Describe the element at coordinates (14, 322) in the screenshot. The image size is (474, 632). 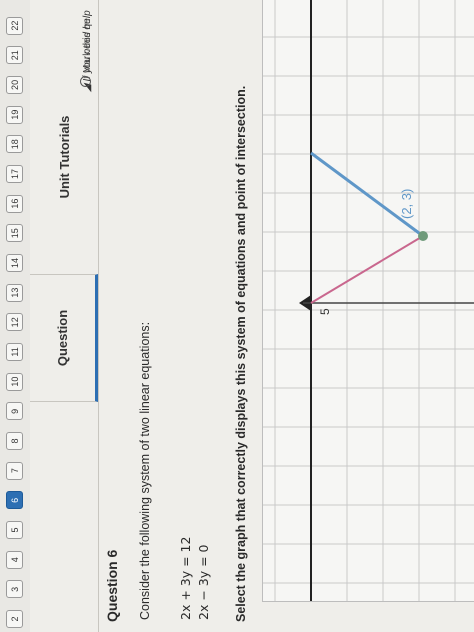
I see `question-nav-button-12: 12` at that location.